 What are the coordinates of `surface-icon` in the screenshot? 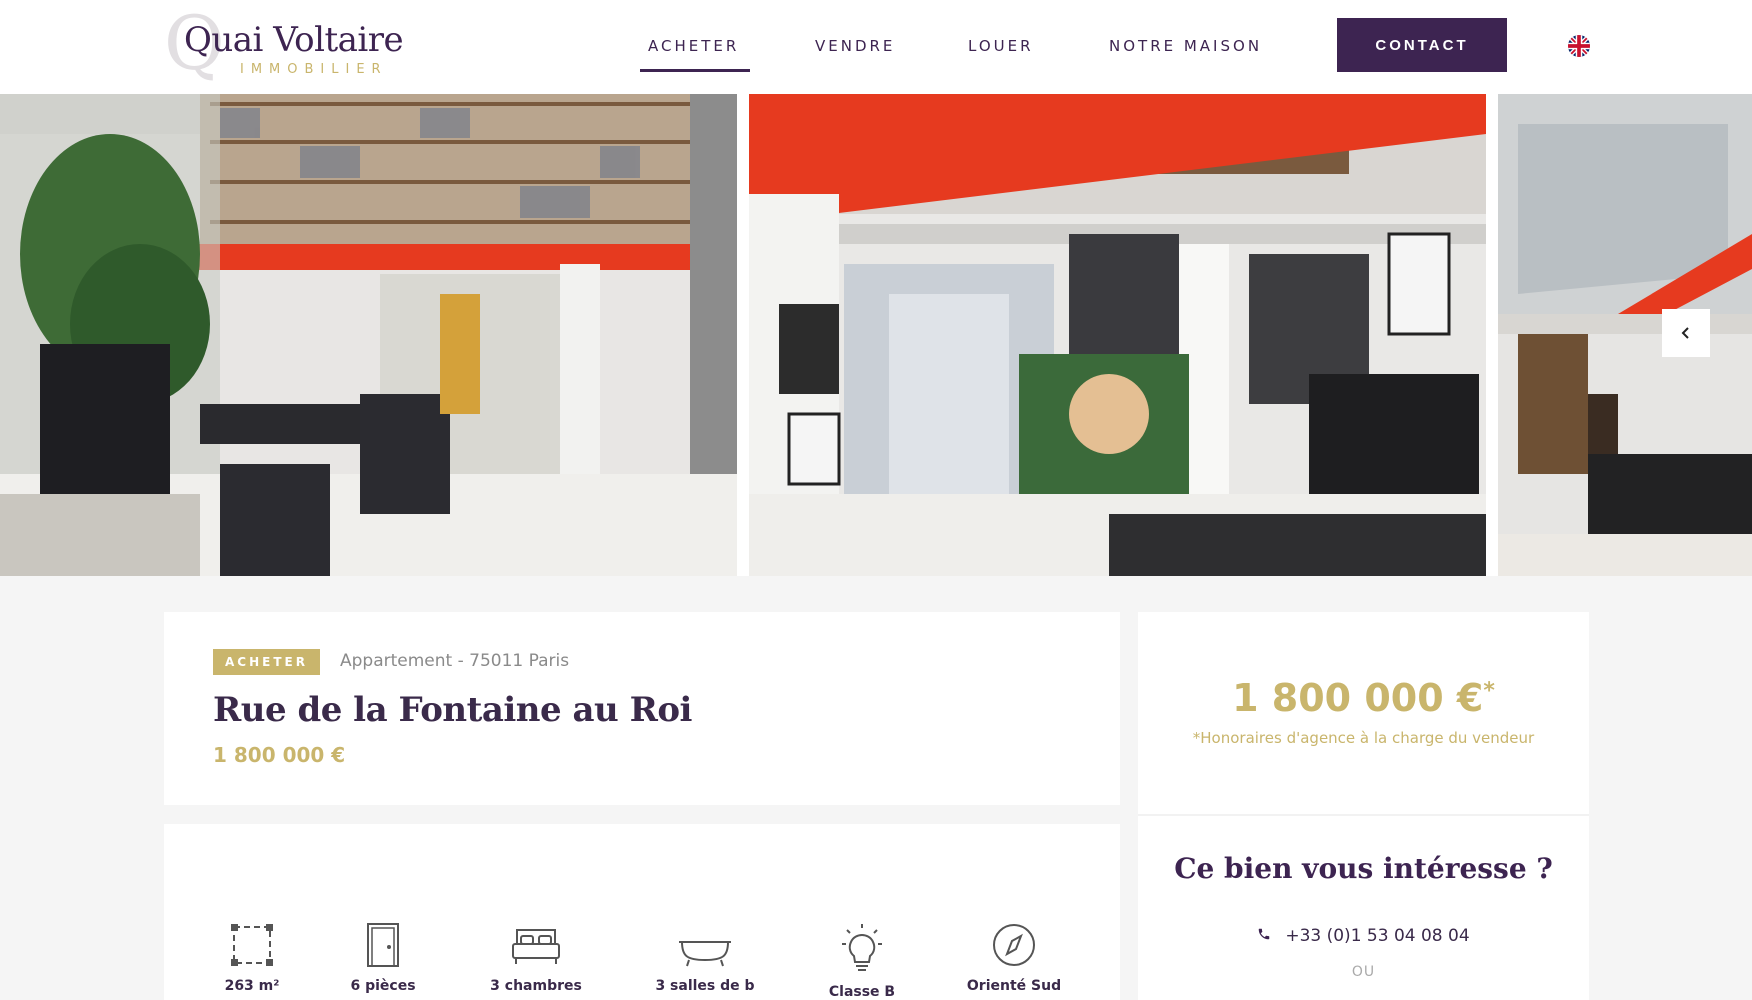 It's located at (252, 945).